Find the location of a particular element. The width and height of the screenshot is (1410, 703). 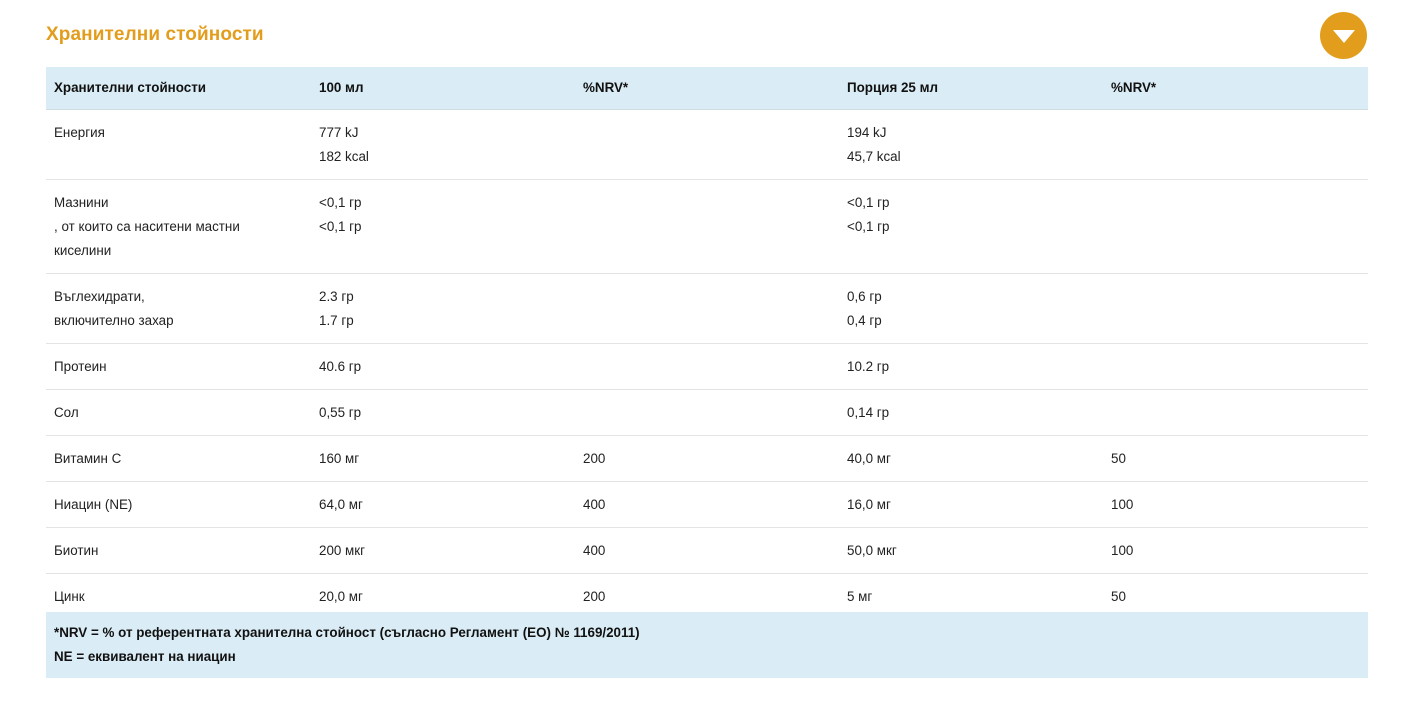

per-100ml-cell-line: 2.3 гр is located at coordinates (336, 296).